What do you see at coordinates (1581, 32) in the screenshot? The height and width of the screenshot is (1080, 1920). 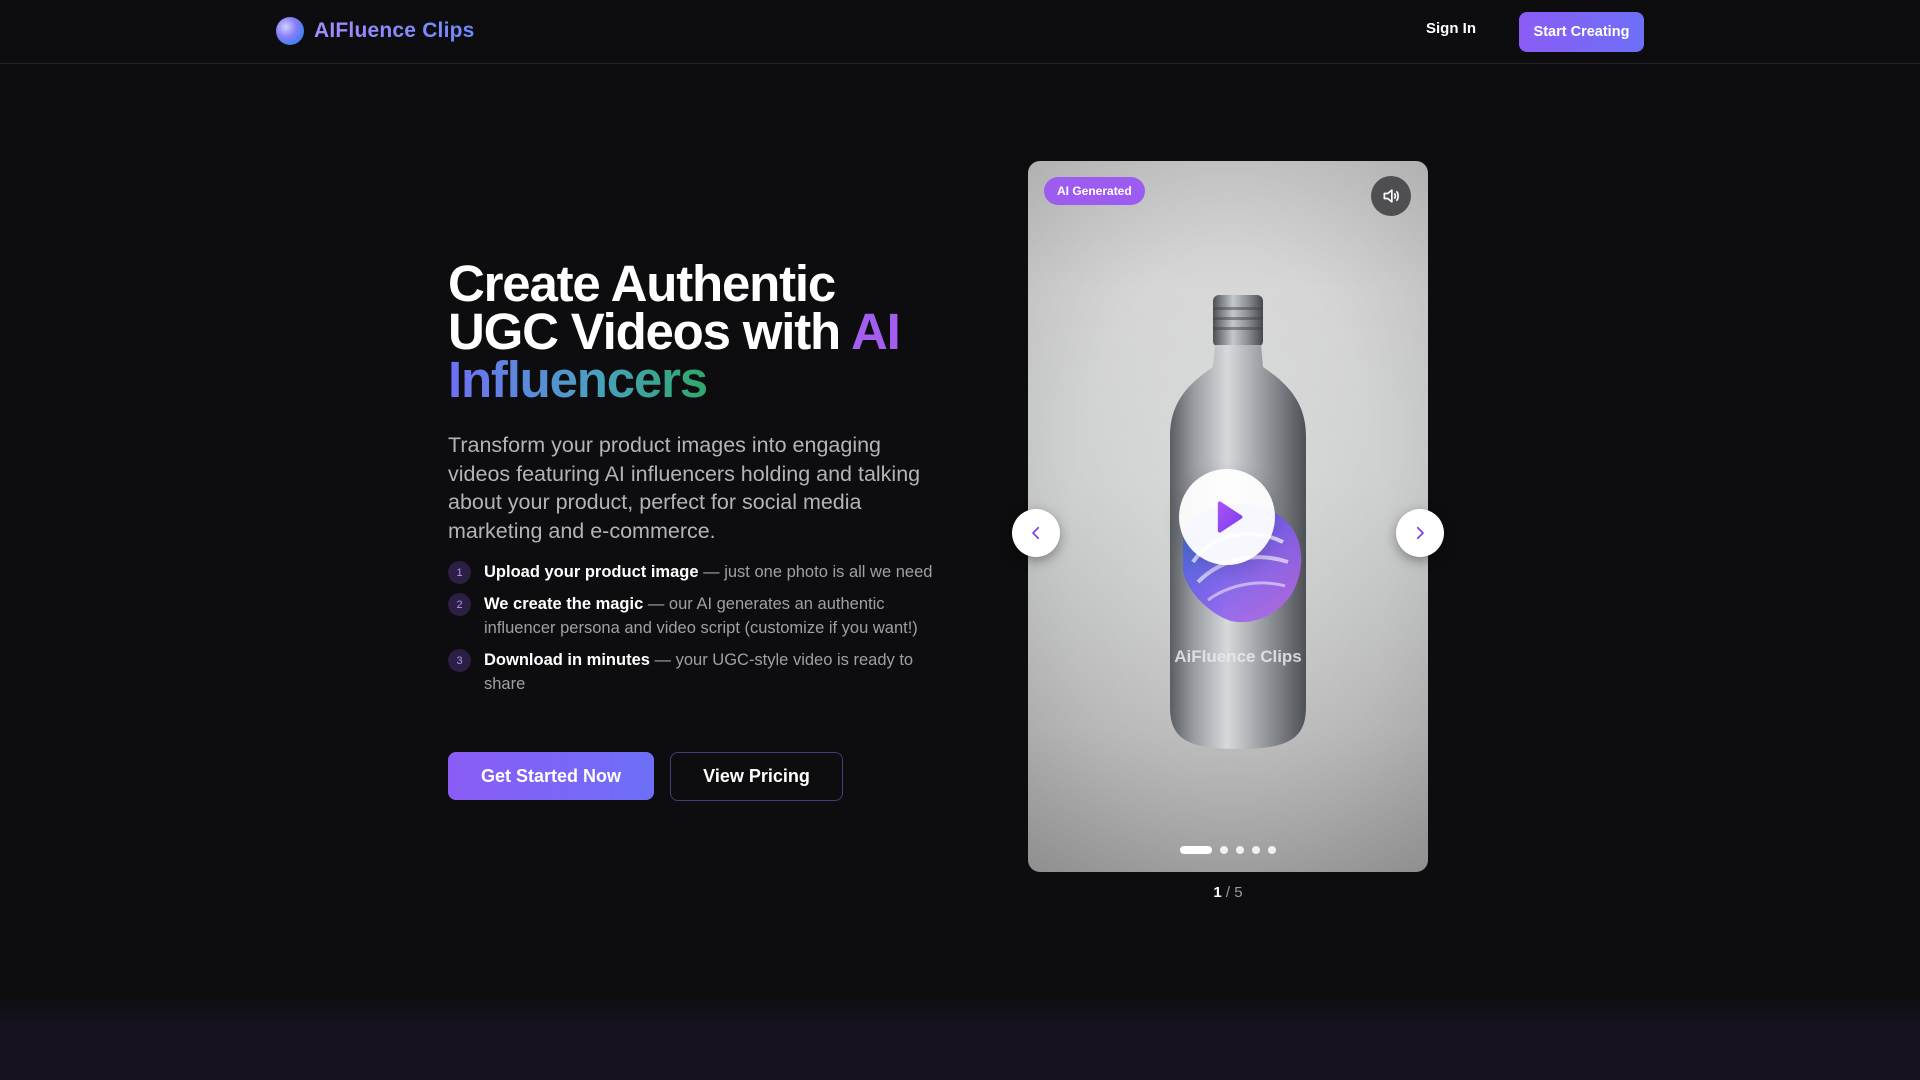 I see `start-creating-button: Start Creating` at bounding box center [1581, 32].